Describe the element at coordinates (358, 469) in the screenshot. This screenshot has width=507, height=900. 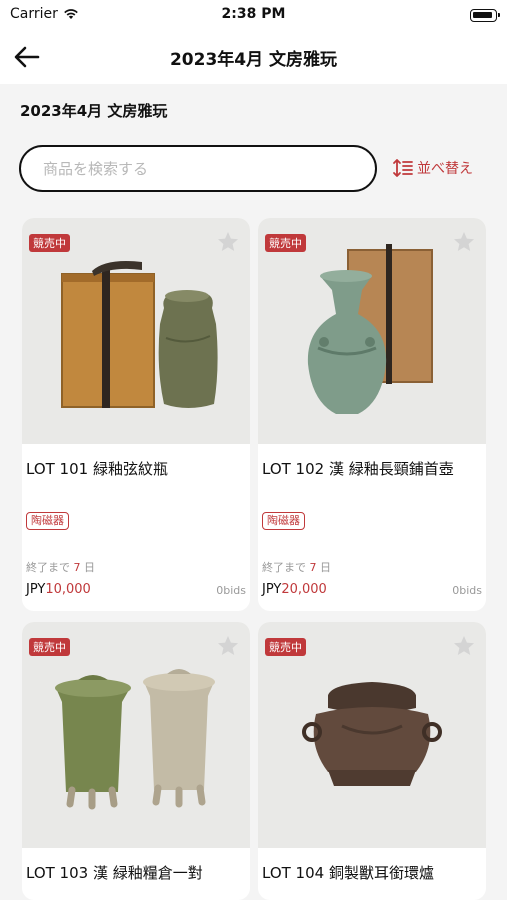
I see `lot-title: LOT 102 漢 緑釉長頸鋪首壺` at that location.